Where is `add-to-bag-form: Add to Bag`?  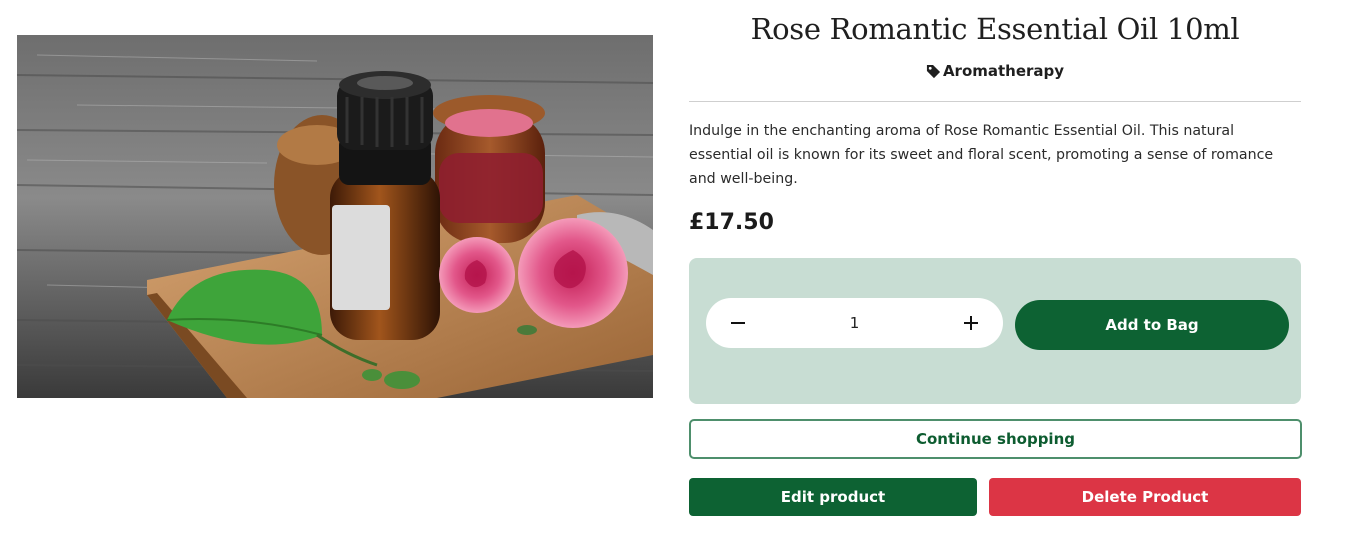 add-to-bag-form: Add to Bag is located at coordinates (995, 331).